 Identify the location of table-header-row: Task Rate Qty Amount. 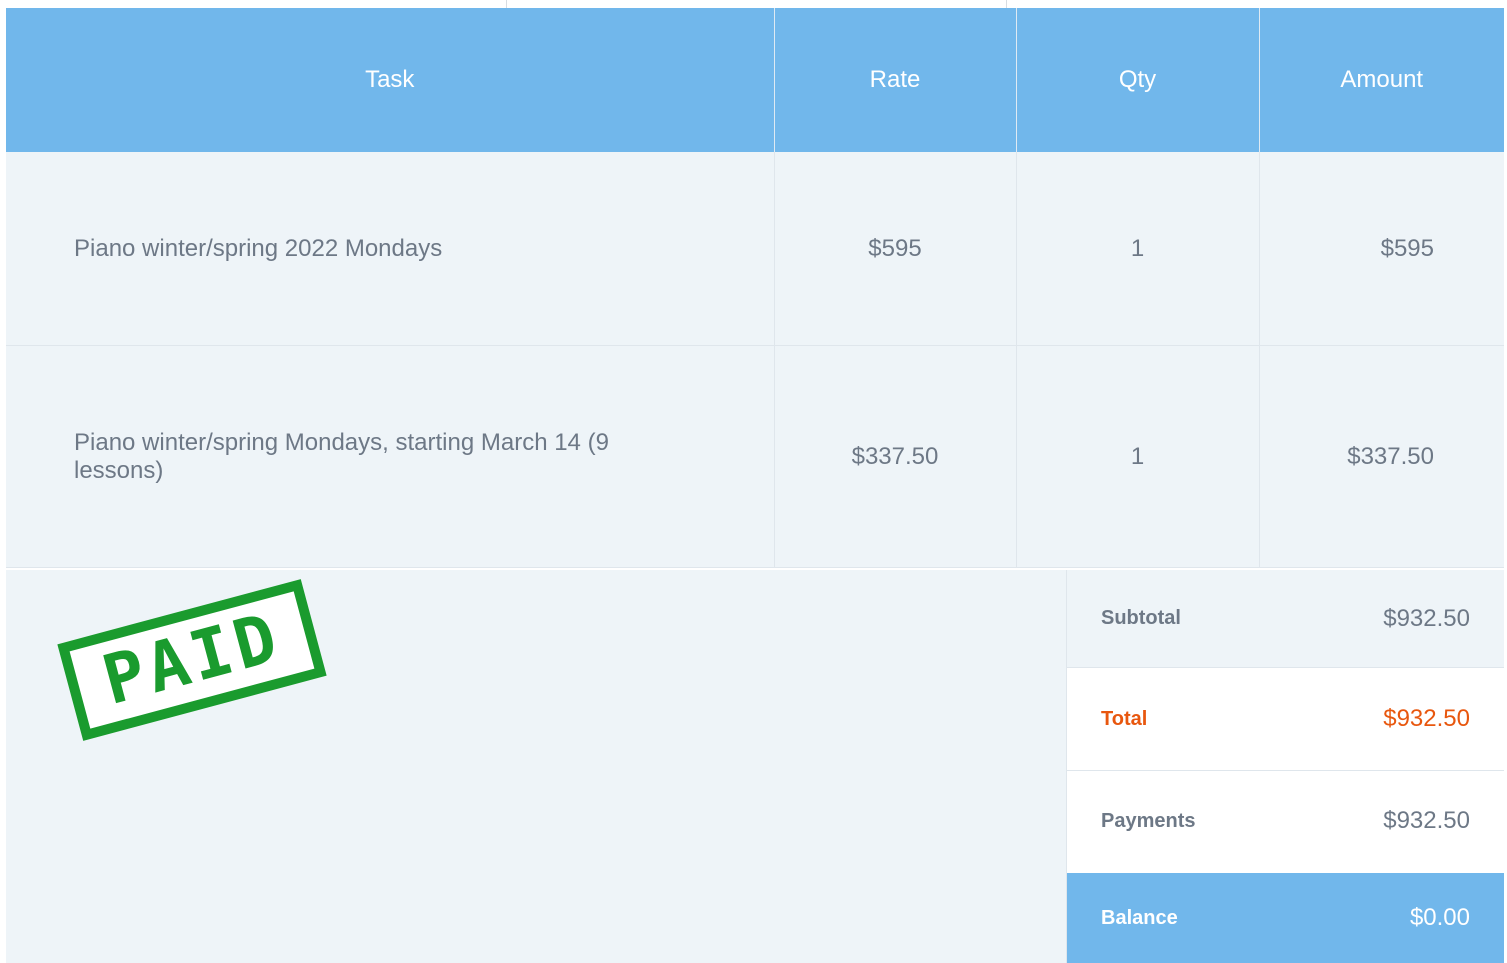
(755, 80).